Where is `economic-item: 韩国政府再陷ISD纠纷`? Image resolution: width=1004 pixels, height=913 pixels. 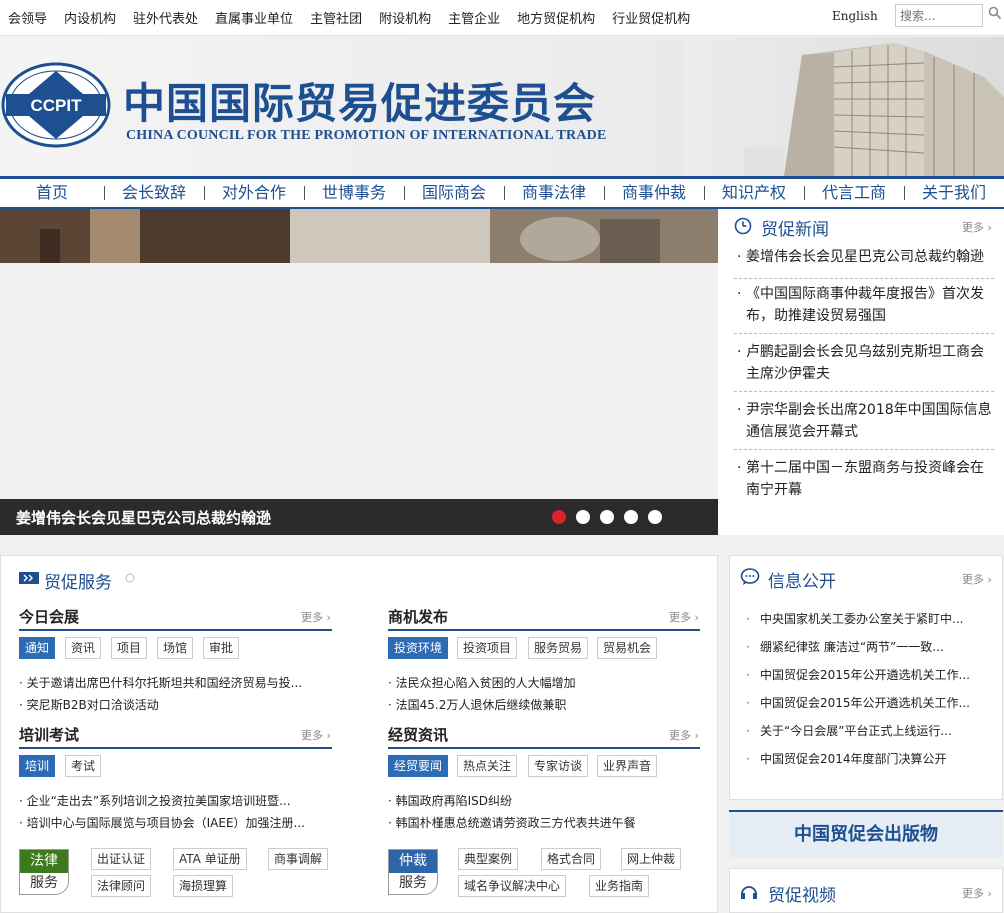
economic-item: 韩国政府再陷ISD纠纷 is located at coordinates (450, 800).